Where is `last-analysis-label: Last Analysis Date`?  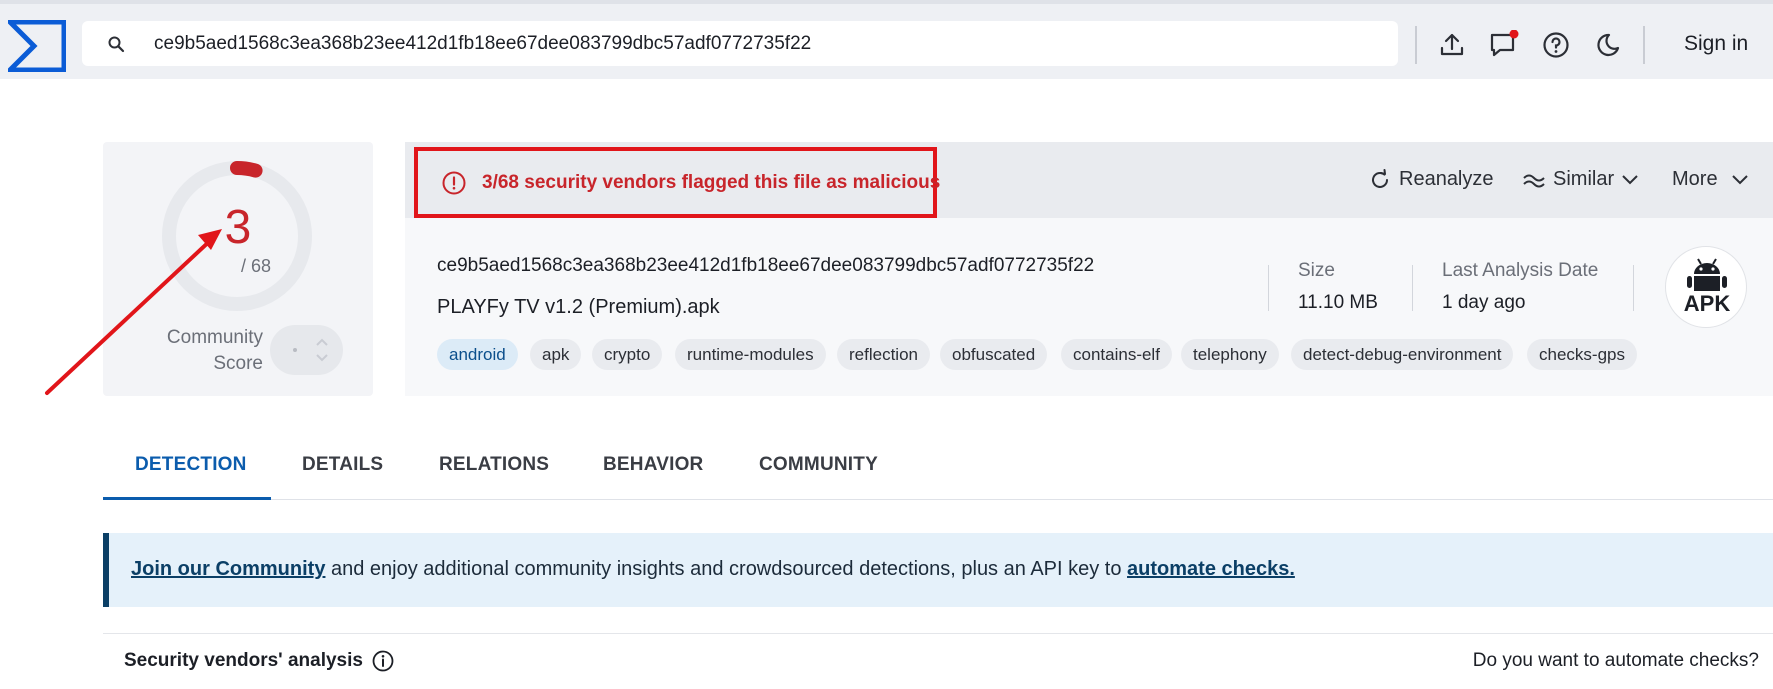
last-analysis-label: Last Analysis Date is located at coordinates (1520, 270).